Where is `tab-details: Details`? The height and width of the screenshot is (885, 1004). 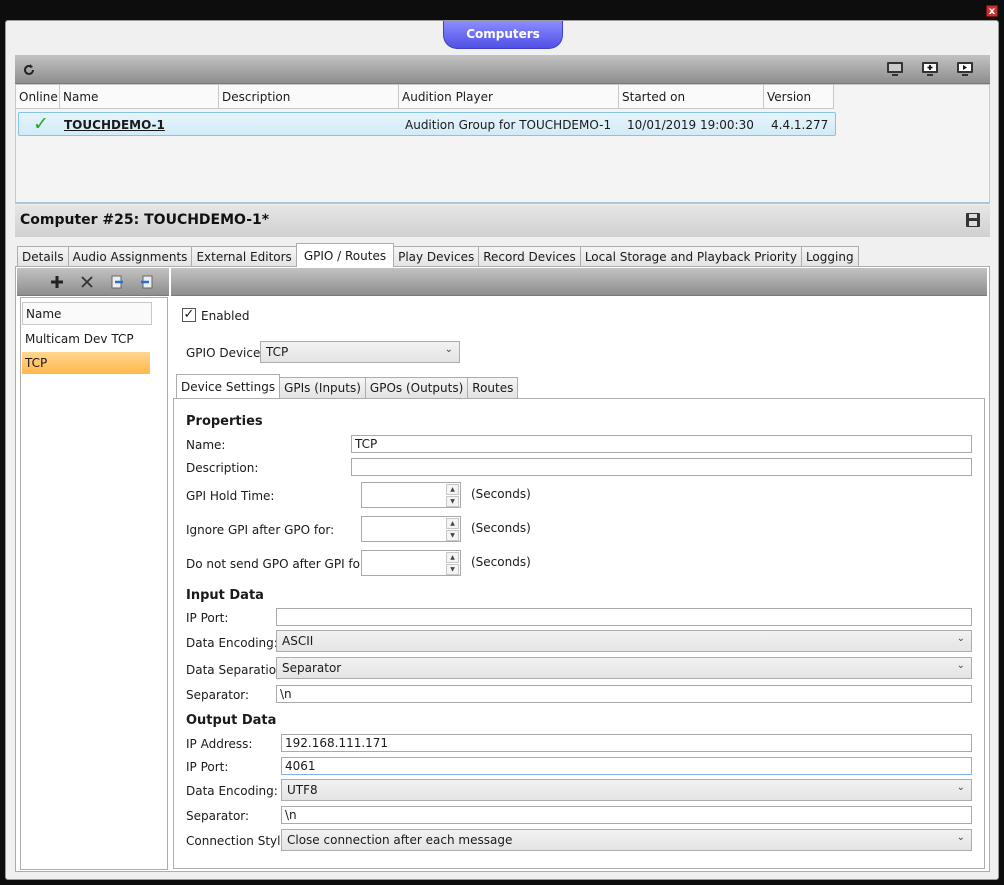
tab-details: Details is located at coordinates (43, 256).